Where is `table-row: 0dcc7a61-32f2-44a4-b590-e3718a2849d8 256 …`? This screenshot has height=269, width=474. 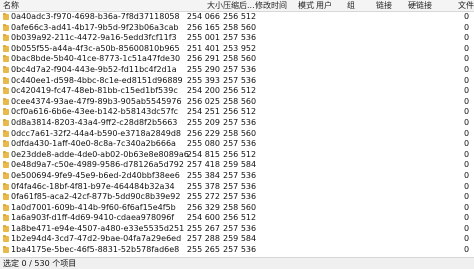
table-row: 0dcc7a61-32f2-44a4-b590-e3718a2849d8 256 … is located at coordinates (237, 134).